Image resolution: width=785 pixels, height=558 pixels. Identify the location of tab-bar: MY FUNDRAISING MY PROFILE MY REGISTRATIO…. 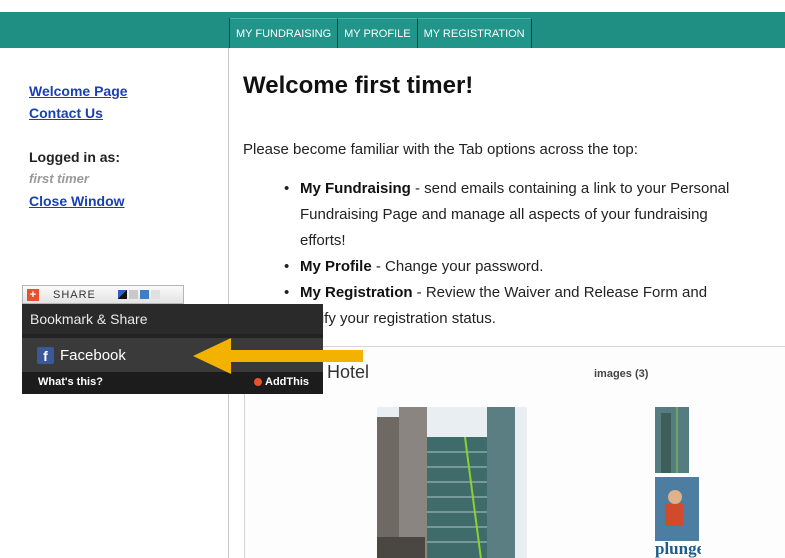
(380, 33).